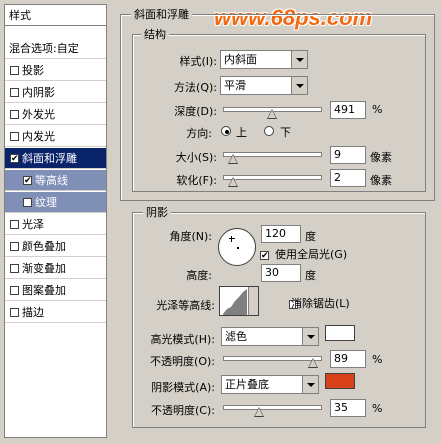 Image resolution: width=441 pixels, height=444 pixels. What do you see at coordinates (199, 133) in the screenshot?
I see `direction-label: 方向:` at bounding box center [199, 133].